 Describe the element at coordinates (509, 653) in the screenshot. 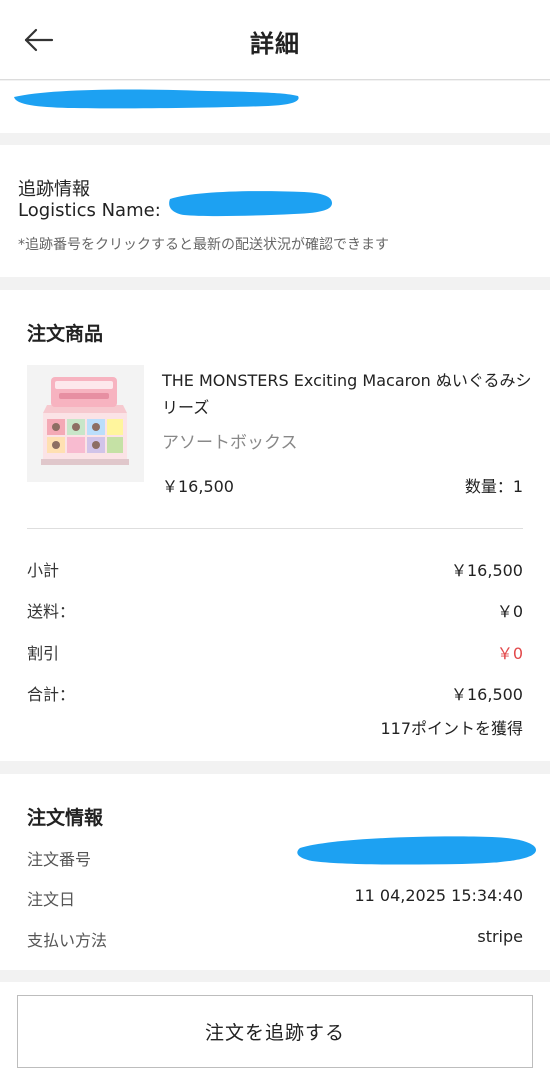

I see `discount-value: ￥0` at that location.